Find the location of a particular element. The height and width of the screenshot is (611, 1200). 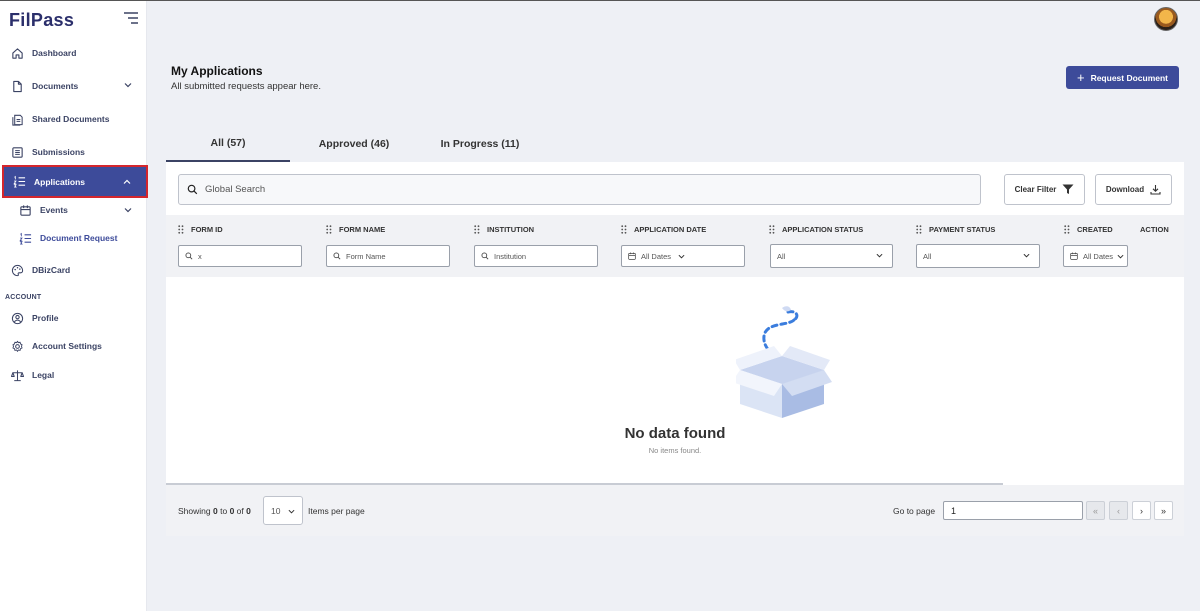

gear-icon is located at coordinates (17, 346).